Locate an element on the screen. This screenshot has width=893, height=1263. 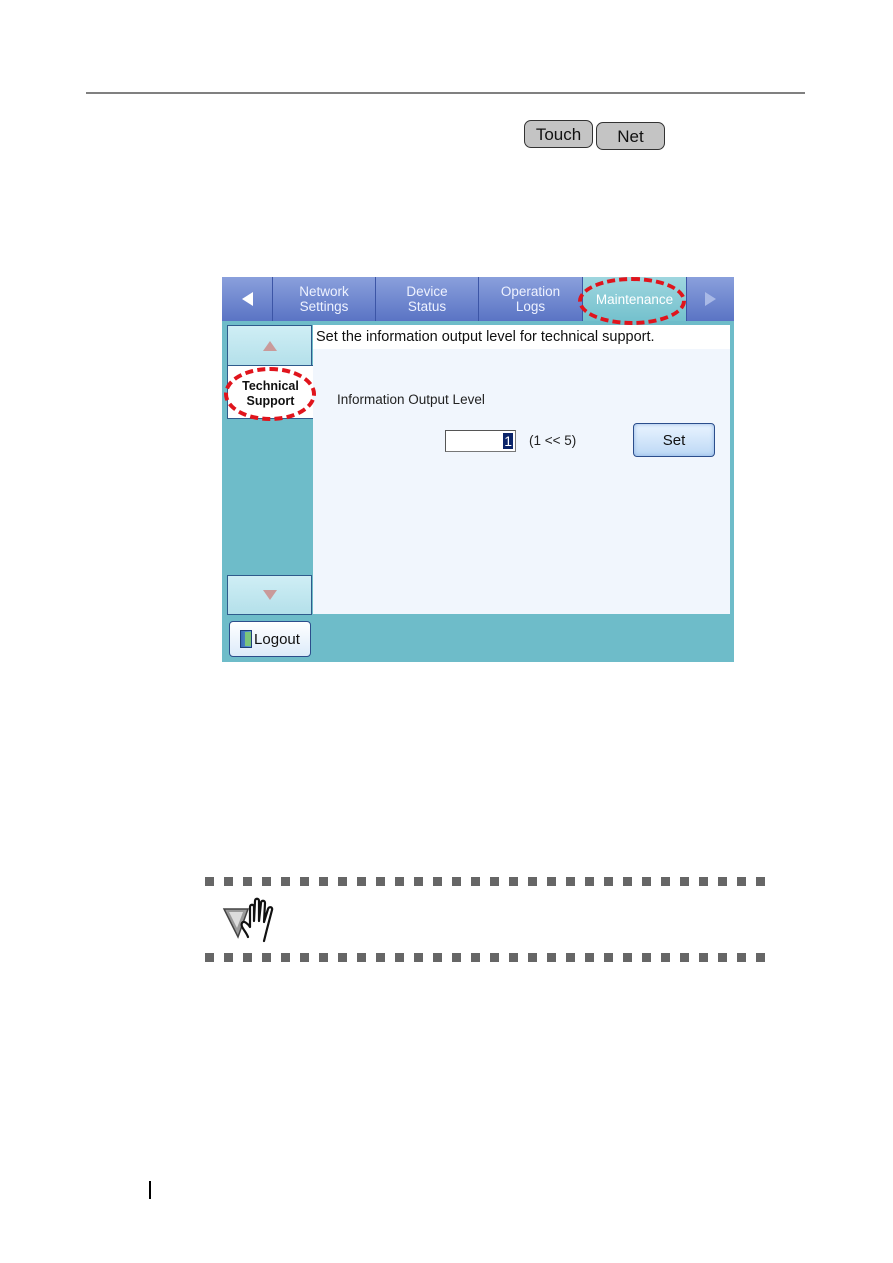
tab-network-settings: Network Settings is located at coordinates (323, 299).